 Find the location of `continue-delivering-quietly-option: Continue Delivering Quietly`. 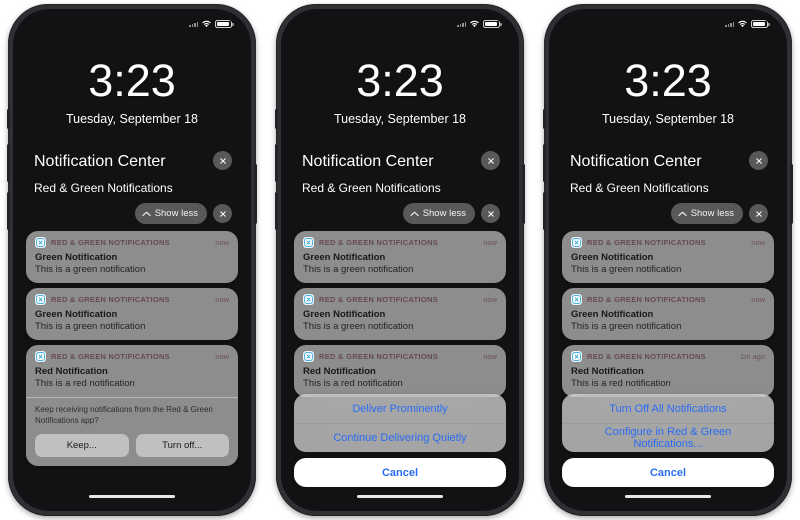

continue-delivering-quietly-option: Continue Delivering Quietly is located at coordinates (400, 437).